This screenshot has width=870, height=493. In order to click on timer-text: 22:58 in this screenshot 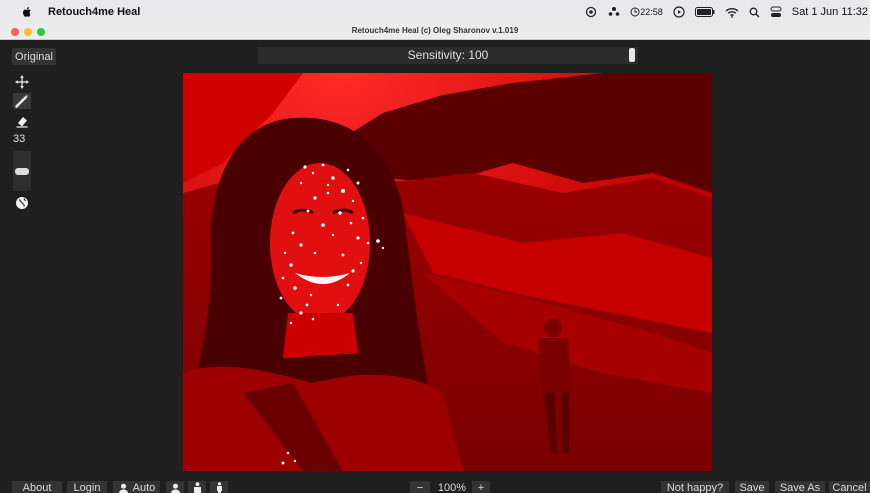, I will do `click(651, 12)`.